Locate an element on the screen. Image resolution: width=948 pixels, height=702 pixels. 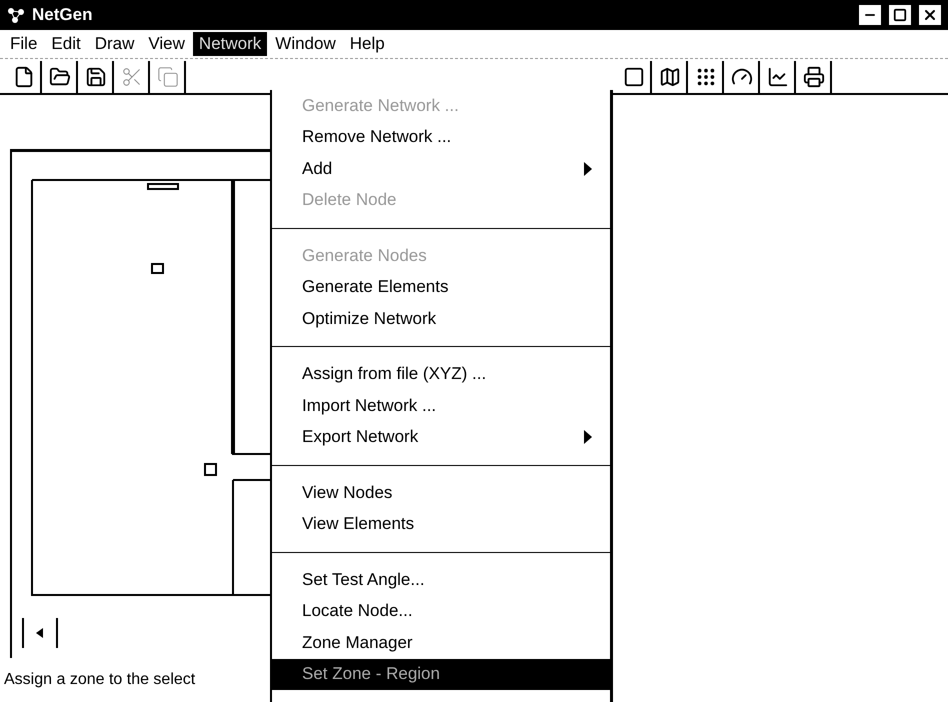
menu-title: Network is located at coordinates (230, 44).